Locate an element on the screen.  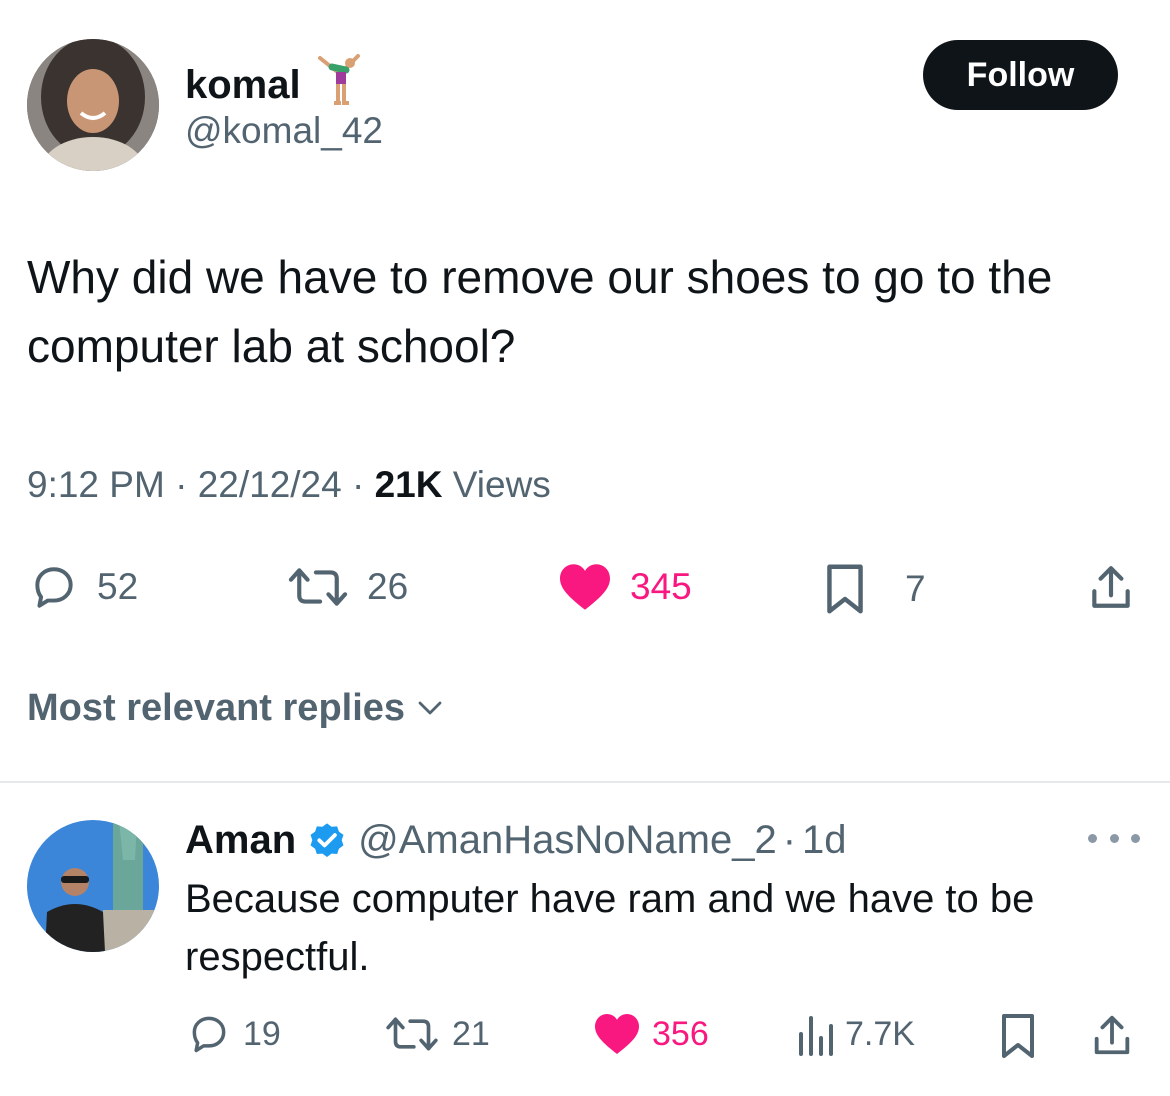
replies-sort-label: Most relevant replies is located at coordinates (216, 708).